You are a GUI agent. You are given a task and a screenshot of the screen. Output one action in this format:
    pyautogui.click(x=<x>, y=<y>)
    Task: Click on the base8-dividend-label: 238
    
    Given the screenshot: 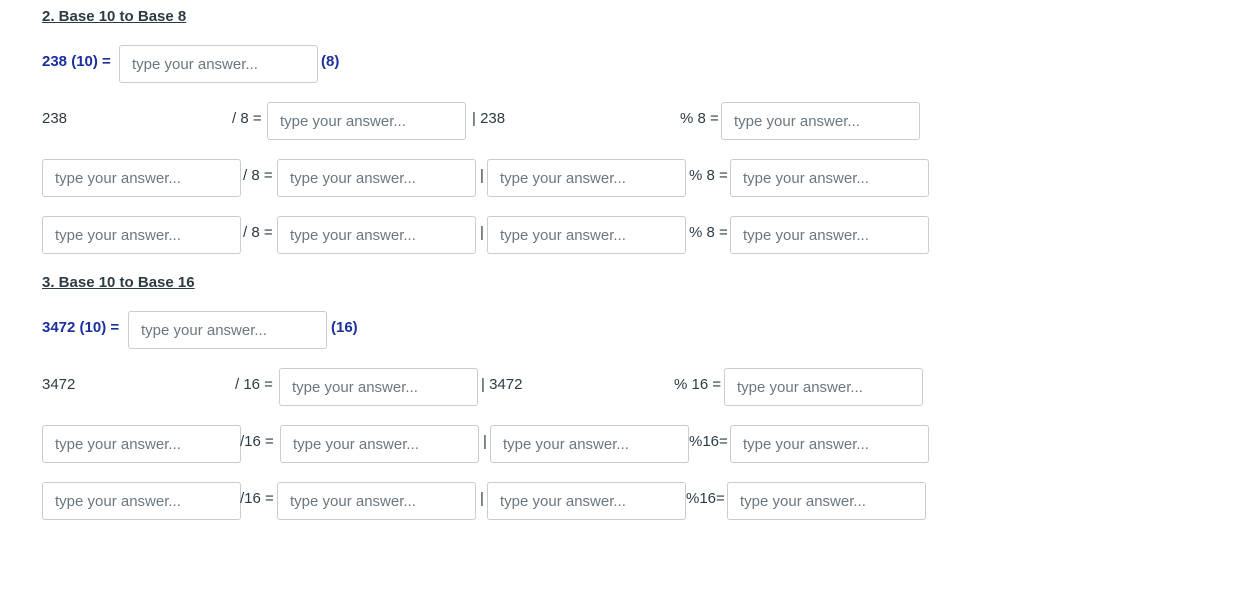 What is the action you would take?
    pyautogui.click(x=55, y=118)
    